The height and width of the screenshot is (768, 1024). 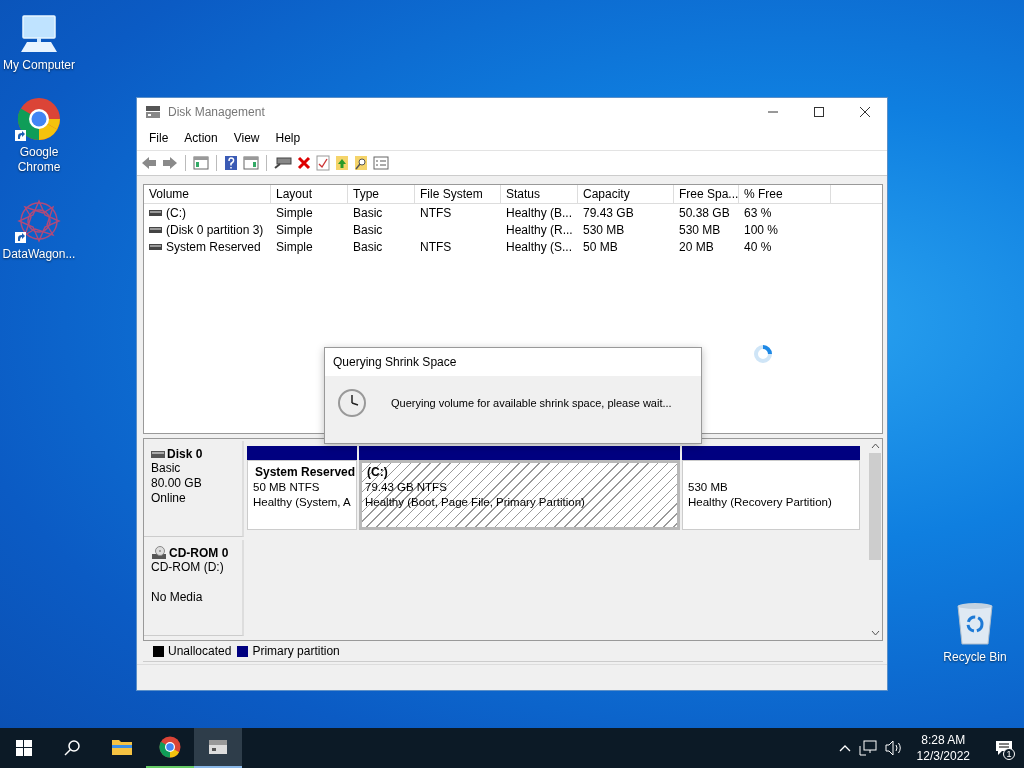 I want to click on star-pattern-icon, so click(x=39, y=221).